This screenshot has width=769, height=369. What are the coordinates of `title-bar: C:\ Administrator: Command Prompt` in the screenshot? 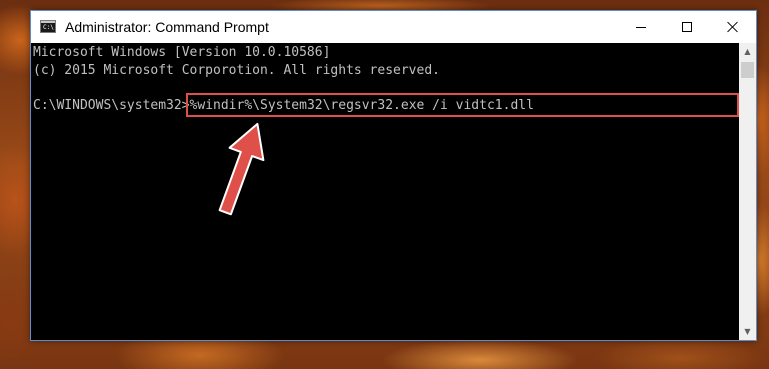 It's located at (393, 27).